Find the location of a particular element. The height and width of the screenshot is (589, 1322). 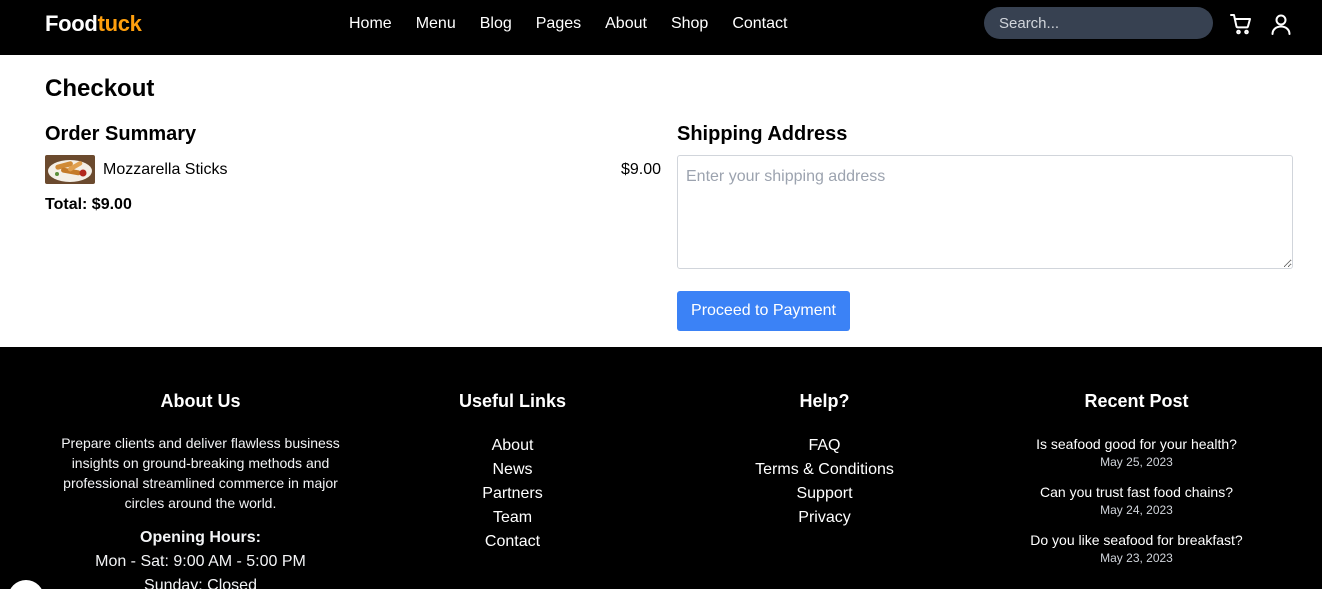

footer-link-partners: Partners is located at coordinates (512, 493).